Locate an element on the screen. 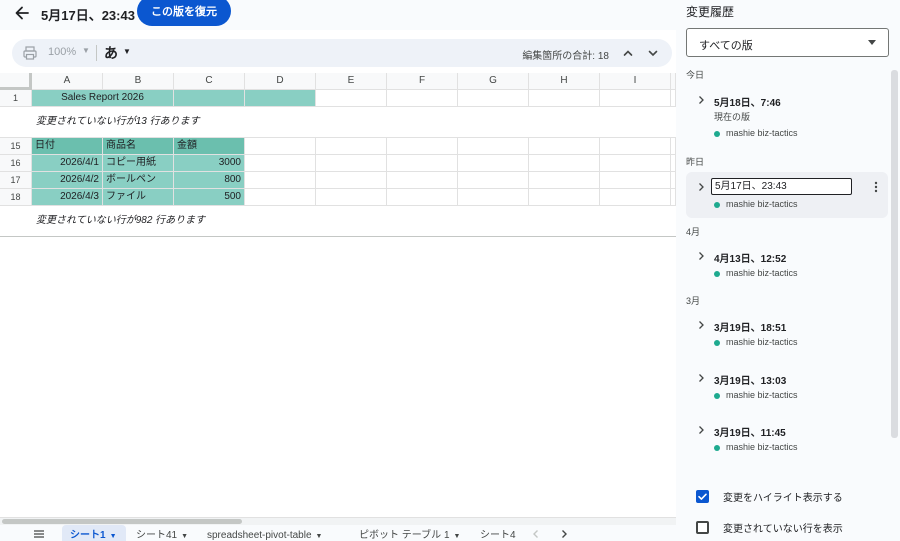 The image size is (900, 541). date-cell: 2026/4/3 is located at coordinates (67, 197).